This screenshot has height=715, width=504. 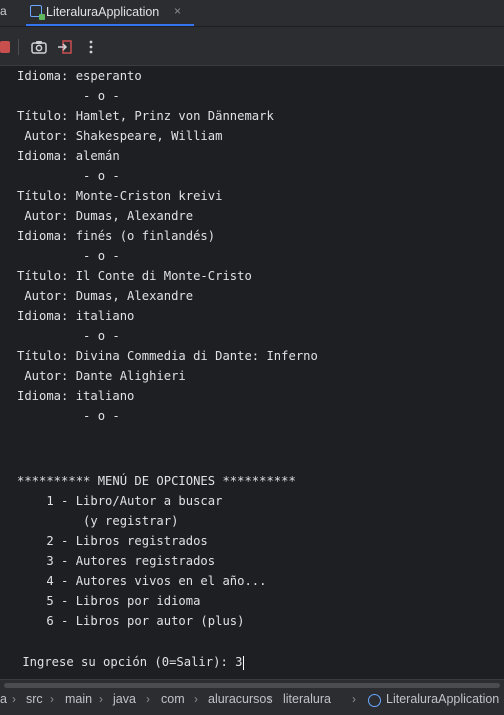 I want to click on run-toolbar, so click(x=252, y=46).